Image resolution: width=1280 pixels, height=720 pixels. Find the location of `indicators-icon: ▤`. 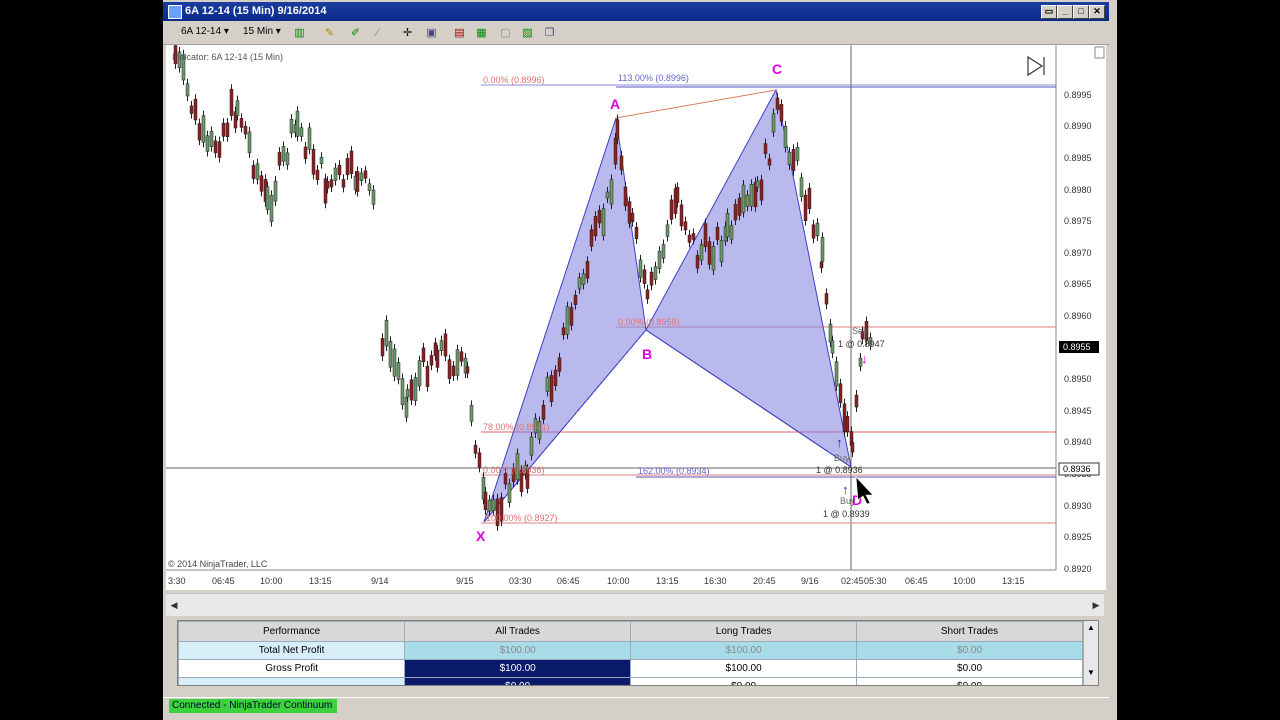

indicators-icon: ▤ is located at coordinates (459, 33).